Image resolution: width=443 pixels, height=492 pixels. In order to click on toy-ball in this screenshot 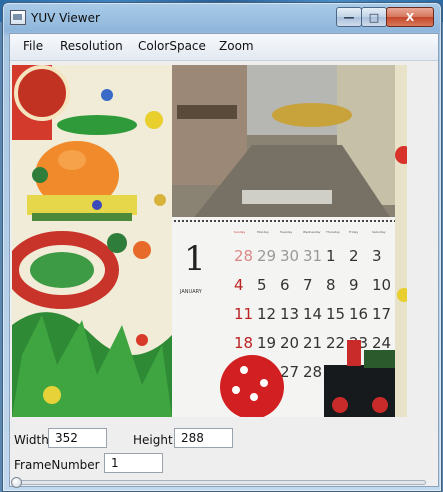, I will do `click(252, 386)`.